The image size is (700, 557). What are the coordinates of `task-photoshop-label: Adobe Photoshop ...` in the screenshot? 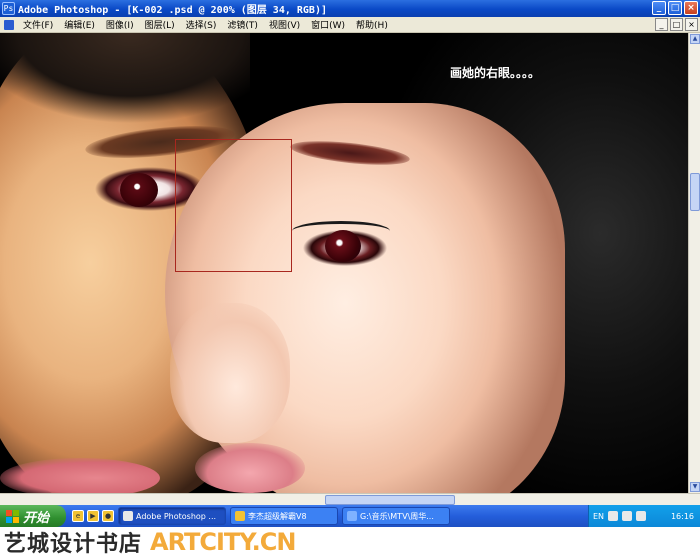 It's located at (176, 516).